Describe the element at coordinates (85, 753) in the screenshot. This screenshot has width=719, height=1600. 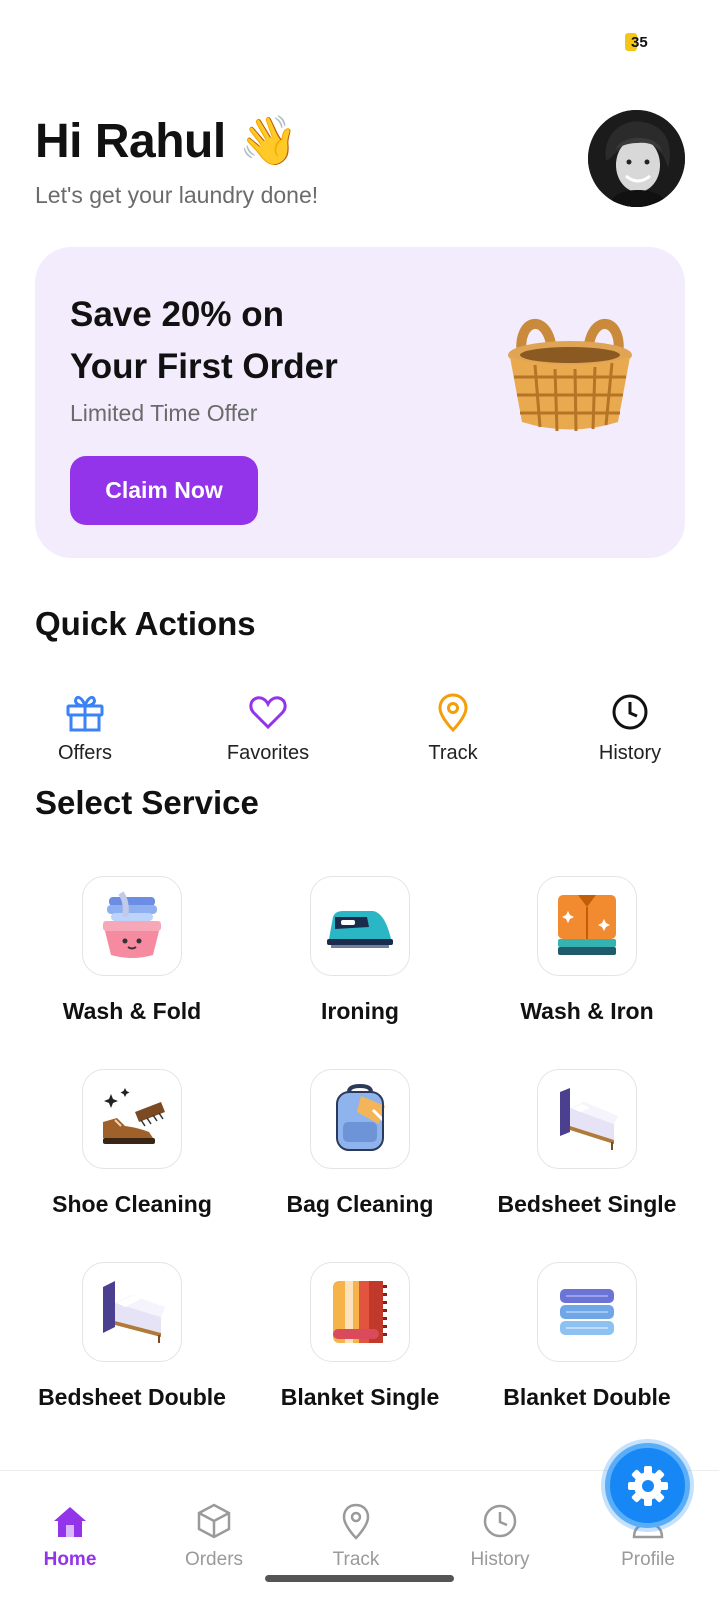
I see `quick-action-label: Offers` at that location.